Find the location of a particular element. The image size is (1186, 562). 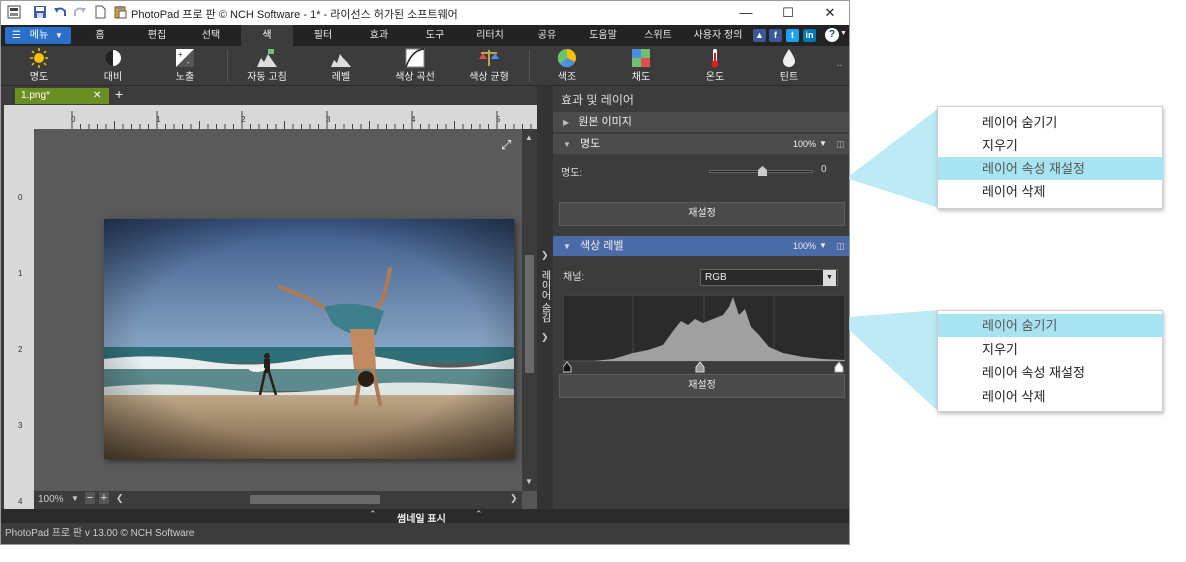

levels-button: 레벨 is located at coordinates (341, 66).